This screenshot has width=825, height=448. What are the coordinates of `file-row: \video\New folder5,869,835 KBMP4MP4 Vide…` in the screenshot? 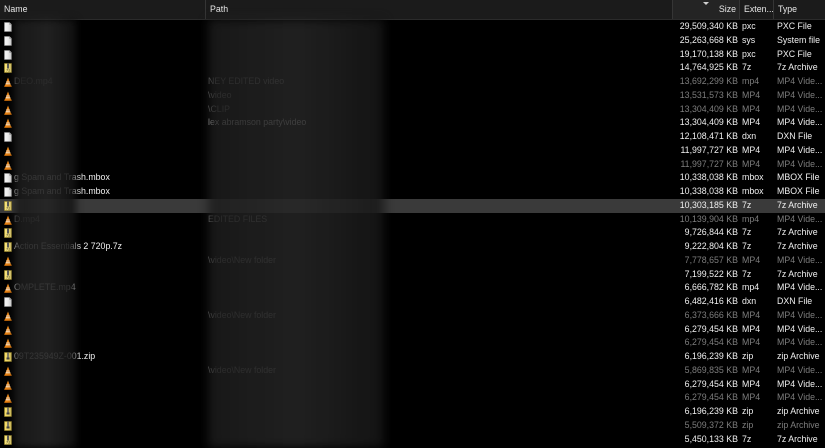 It's located at (412, 371).